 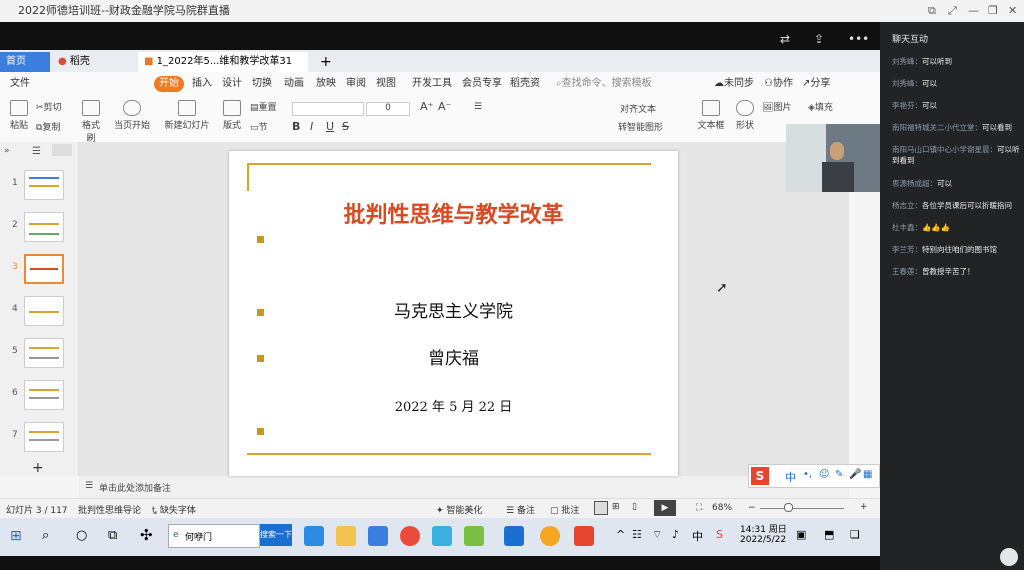 What do you see at coordinates (314, 536) in the screenshot?
I see `edge-browser-icon` at bounding box center [314, 536].